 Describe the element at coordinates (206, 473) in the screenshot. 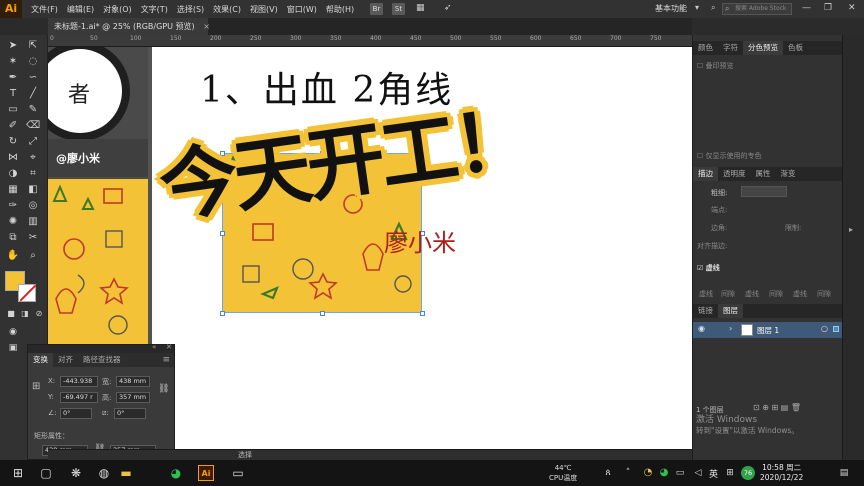

I see `illustrator-taskbar-icon: Ai` at that location.